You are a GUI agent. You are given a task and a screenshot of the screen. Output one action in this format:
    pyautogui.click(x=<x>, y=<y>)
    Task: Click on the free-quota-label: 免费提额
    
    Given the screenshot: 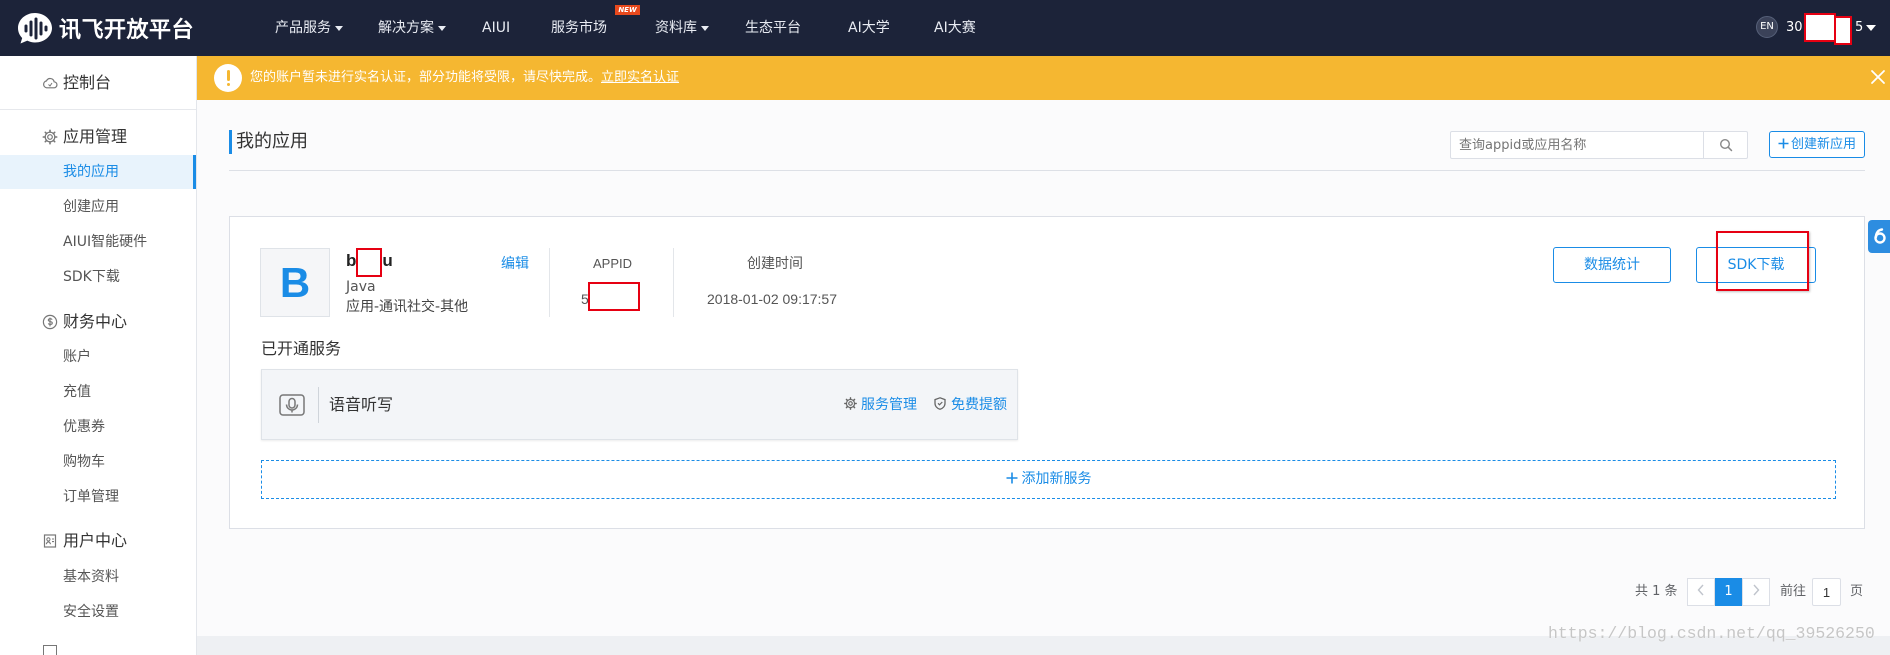 What is the action you would take?
    pyautogui.click(x=979, y=405)
    